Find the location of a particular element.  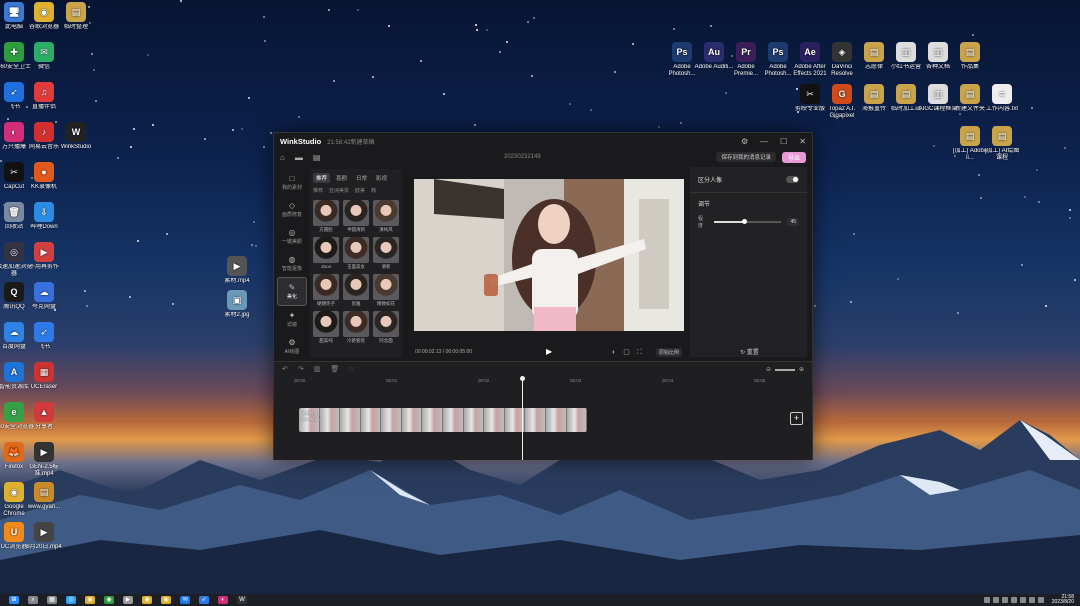

delete-icon: 🗑 is located at coordinates (334, 369).